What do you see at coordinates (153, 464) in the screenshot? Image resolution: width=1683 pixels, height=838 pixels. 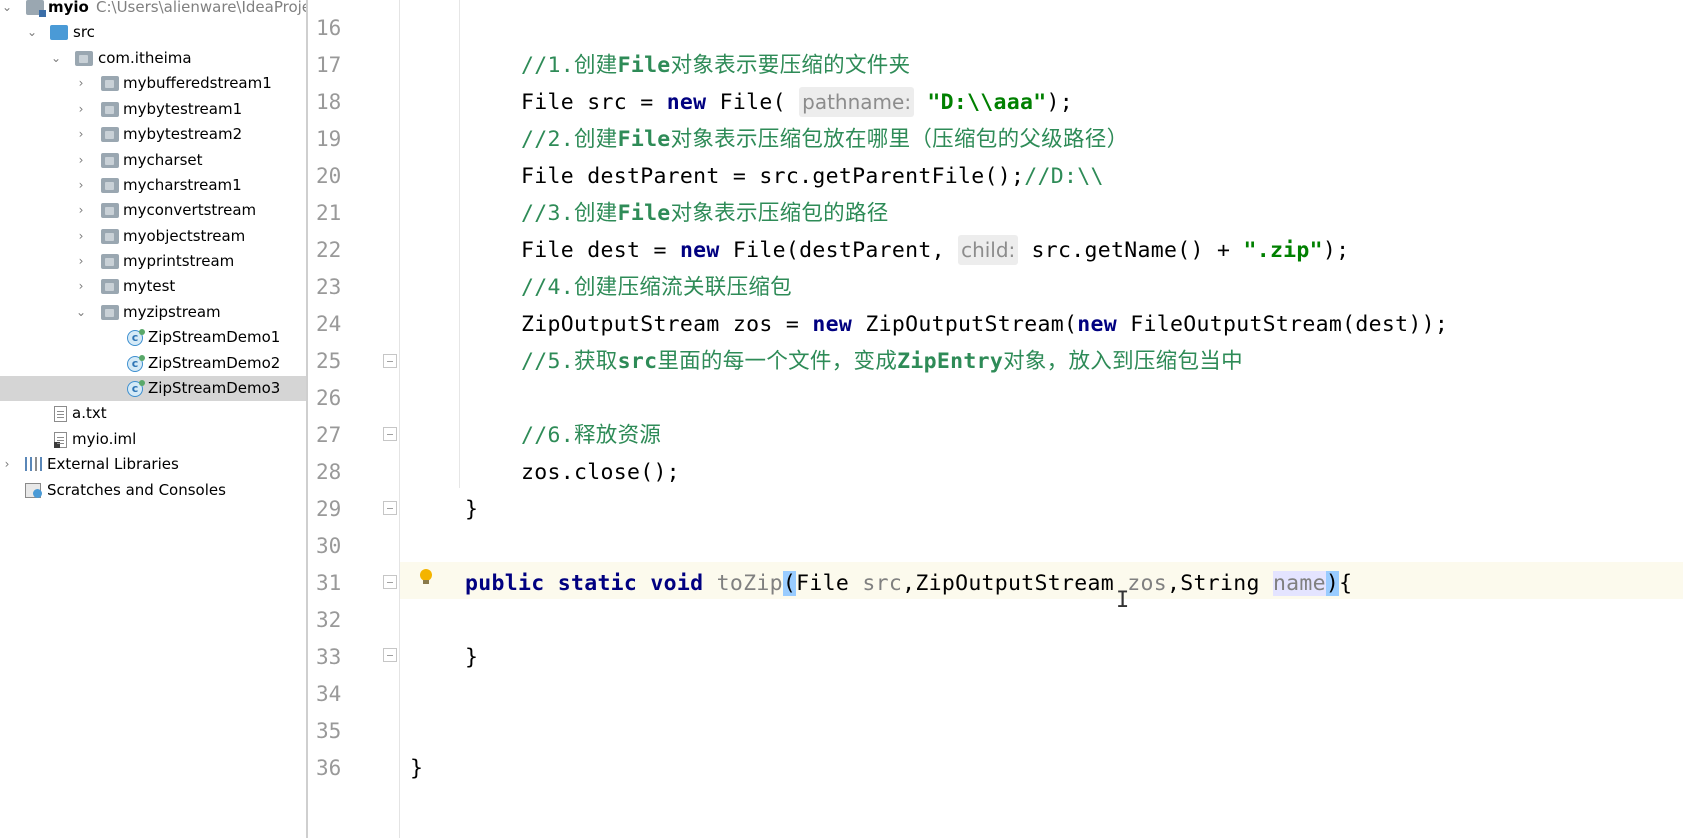 I see `tree-item-external-libraries: › External Libraries` at bounding box center [153, 464].